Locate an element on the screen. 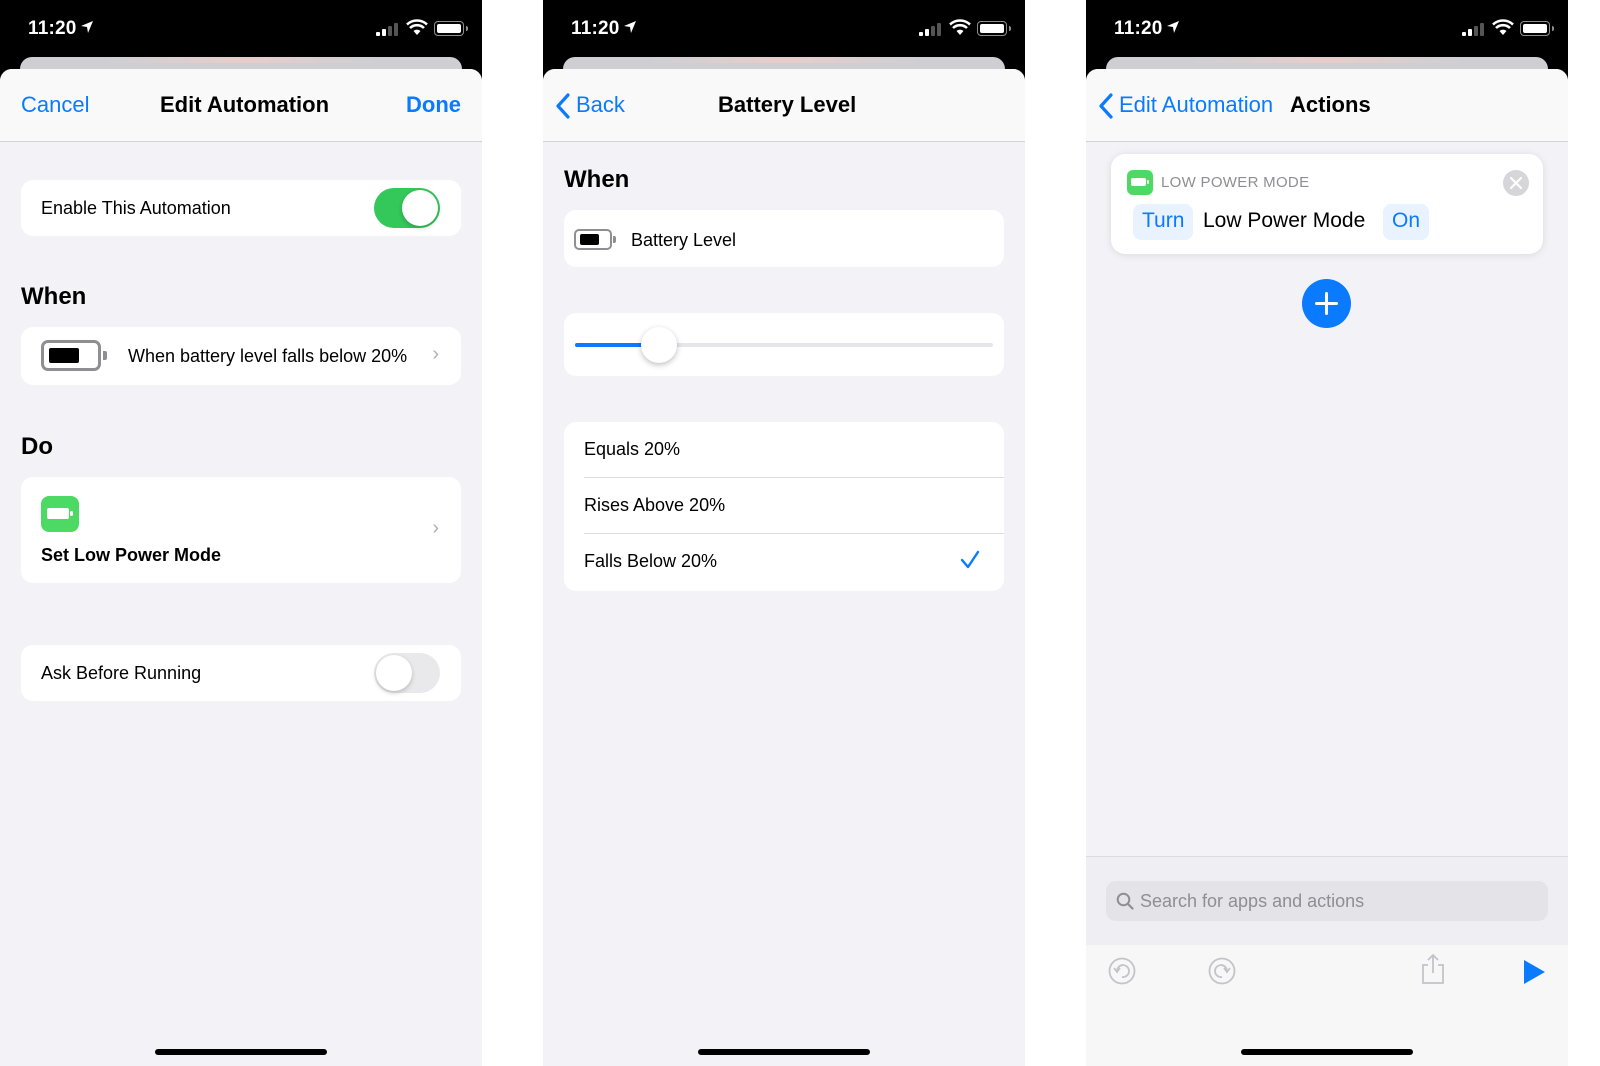  slider-card is located at coordinates (784, 344).